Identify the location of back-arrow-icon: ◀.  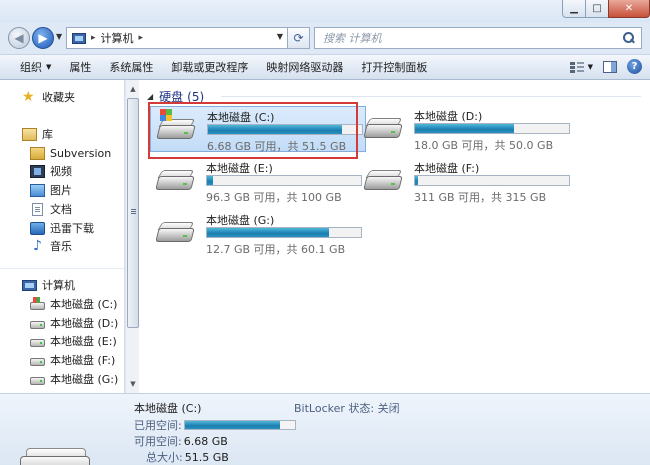
(19, 38).